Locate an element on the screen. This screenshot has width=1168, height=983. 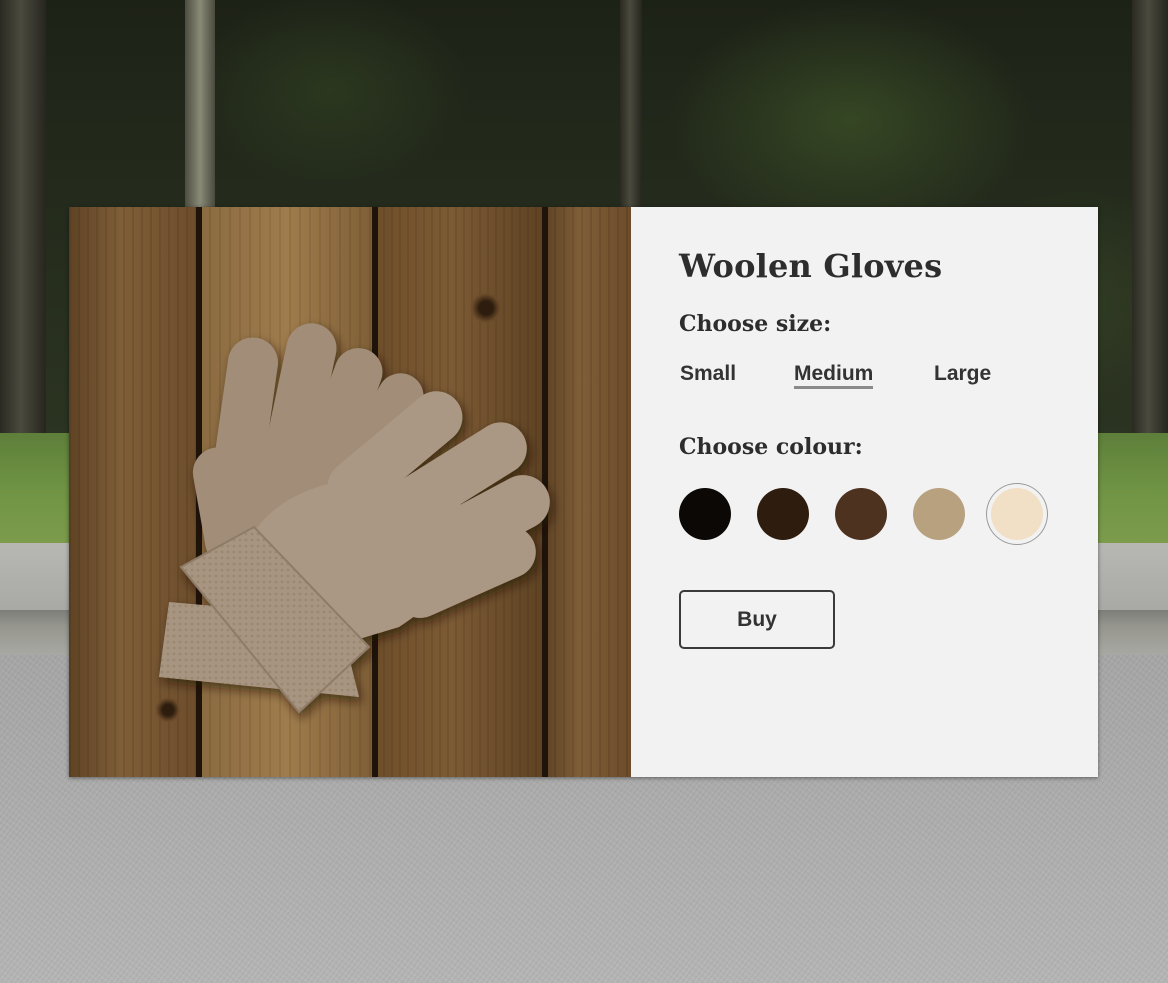
size-option-label: Large is located at coordinates (963, 373).